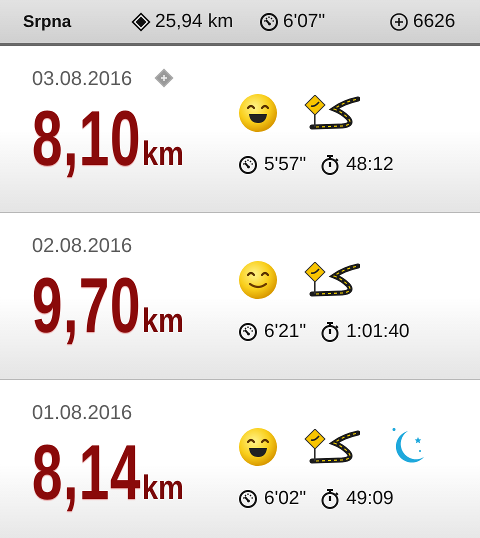 This screenshot has width=480, height=538. What do you see at coordinates (285, 332) in the screenshot?
I see `run-pace: 6'21"` at bounding box center [285, 332].